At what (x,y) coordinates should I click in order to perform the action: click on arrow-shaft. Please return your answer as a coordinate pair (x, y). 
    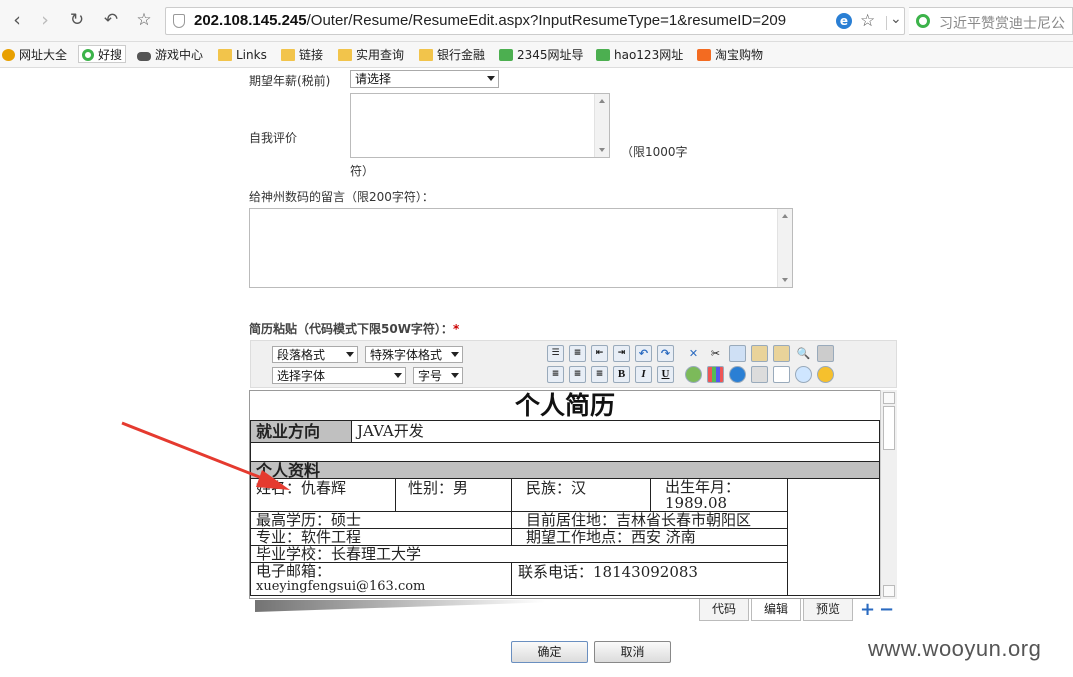
    Looking at the image, I should click on (197, 452).